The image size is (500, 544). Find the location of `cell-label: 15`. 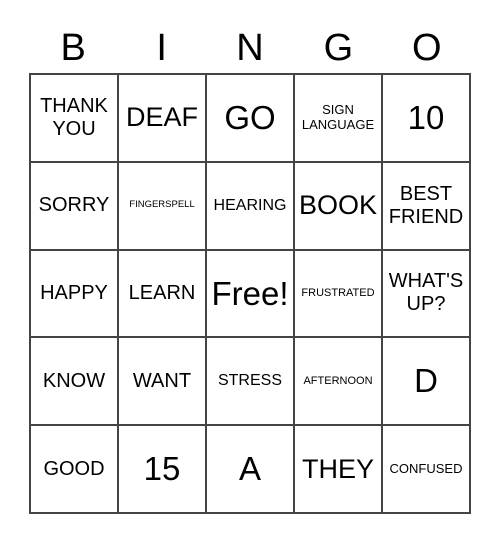

cell-label: 15 is located at coordinates (162, 469).